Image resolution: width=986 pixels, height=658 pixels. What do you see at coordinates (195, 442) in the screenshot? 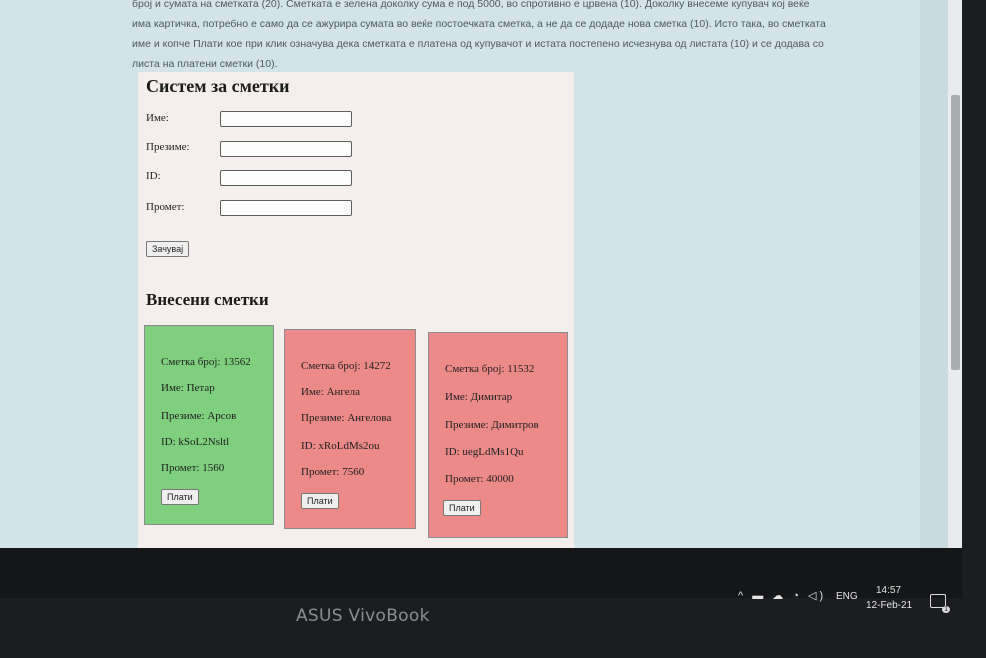
I see `card-id: ID: kSoL2Nsltl` at bounding box center [195, 442].